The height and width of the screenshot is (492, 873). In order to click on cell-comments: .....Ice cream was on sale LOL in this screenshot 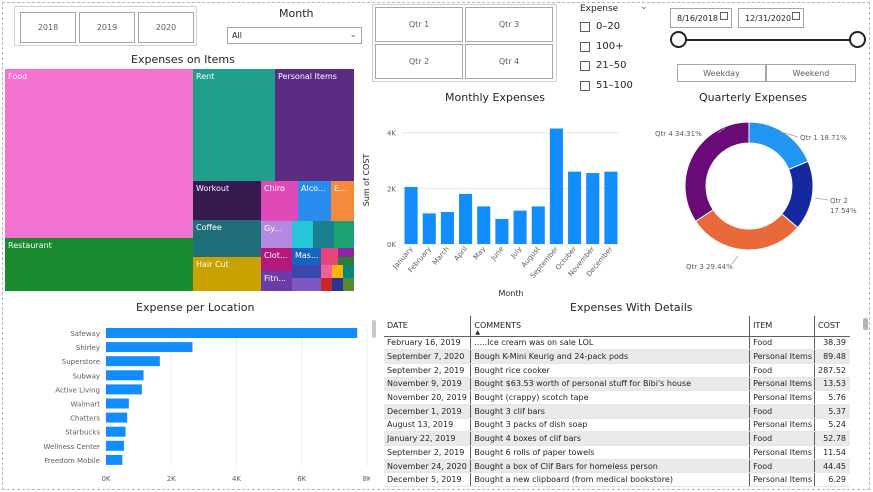, I will do `click(610, 343)`.